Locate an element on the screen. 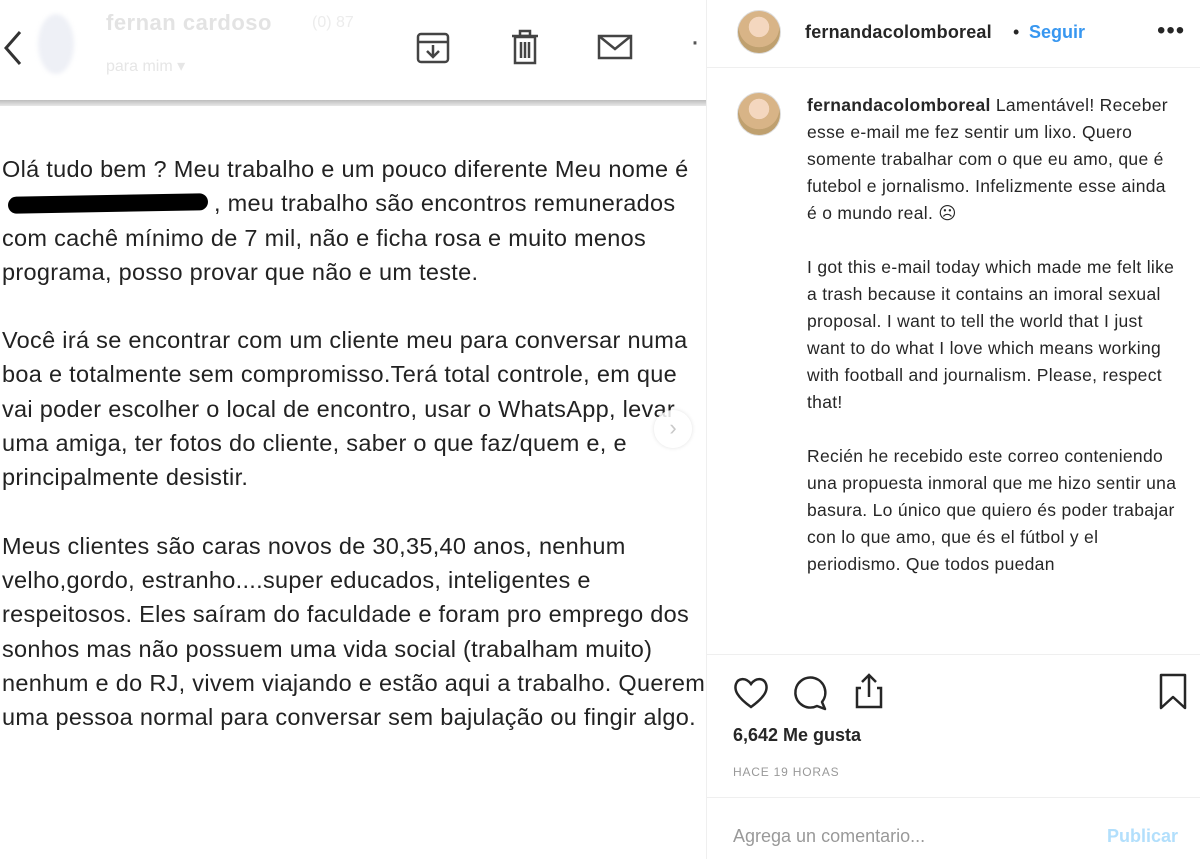 This screenshot has width=1200, height=859. sender-avatar is located at coordinates (56, 44).